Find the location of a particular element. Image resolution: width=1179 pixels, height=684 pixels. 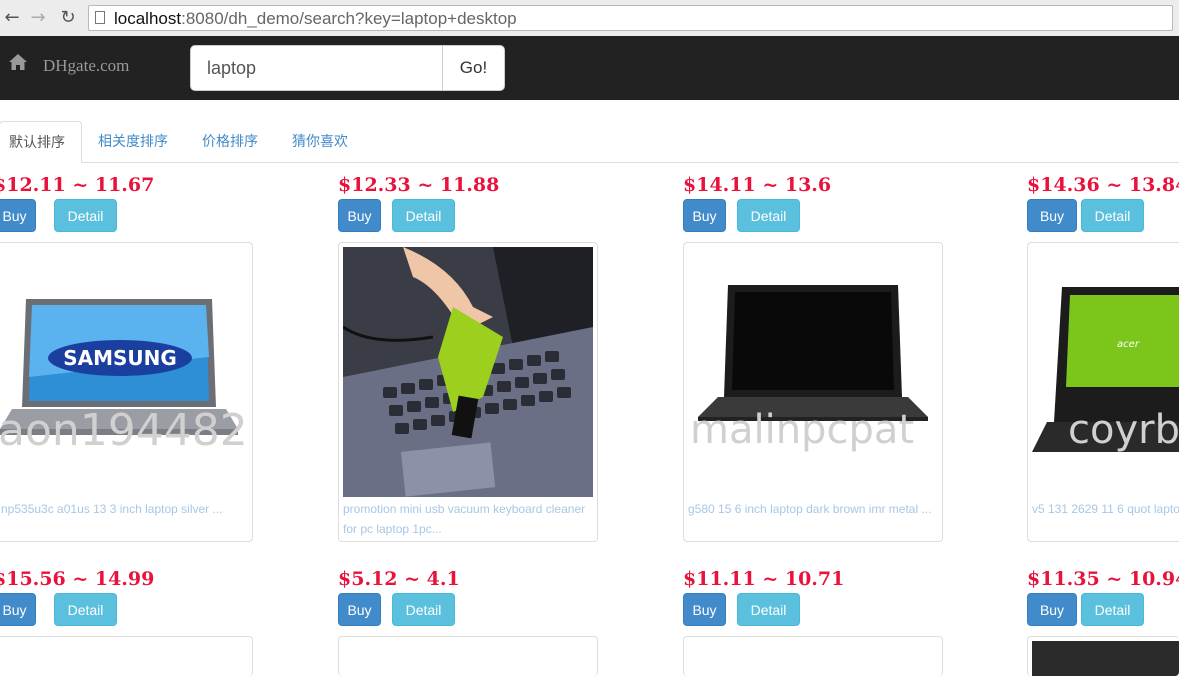

svg-text: SAMSUNG is located at coordinates (120, 358).